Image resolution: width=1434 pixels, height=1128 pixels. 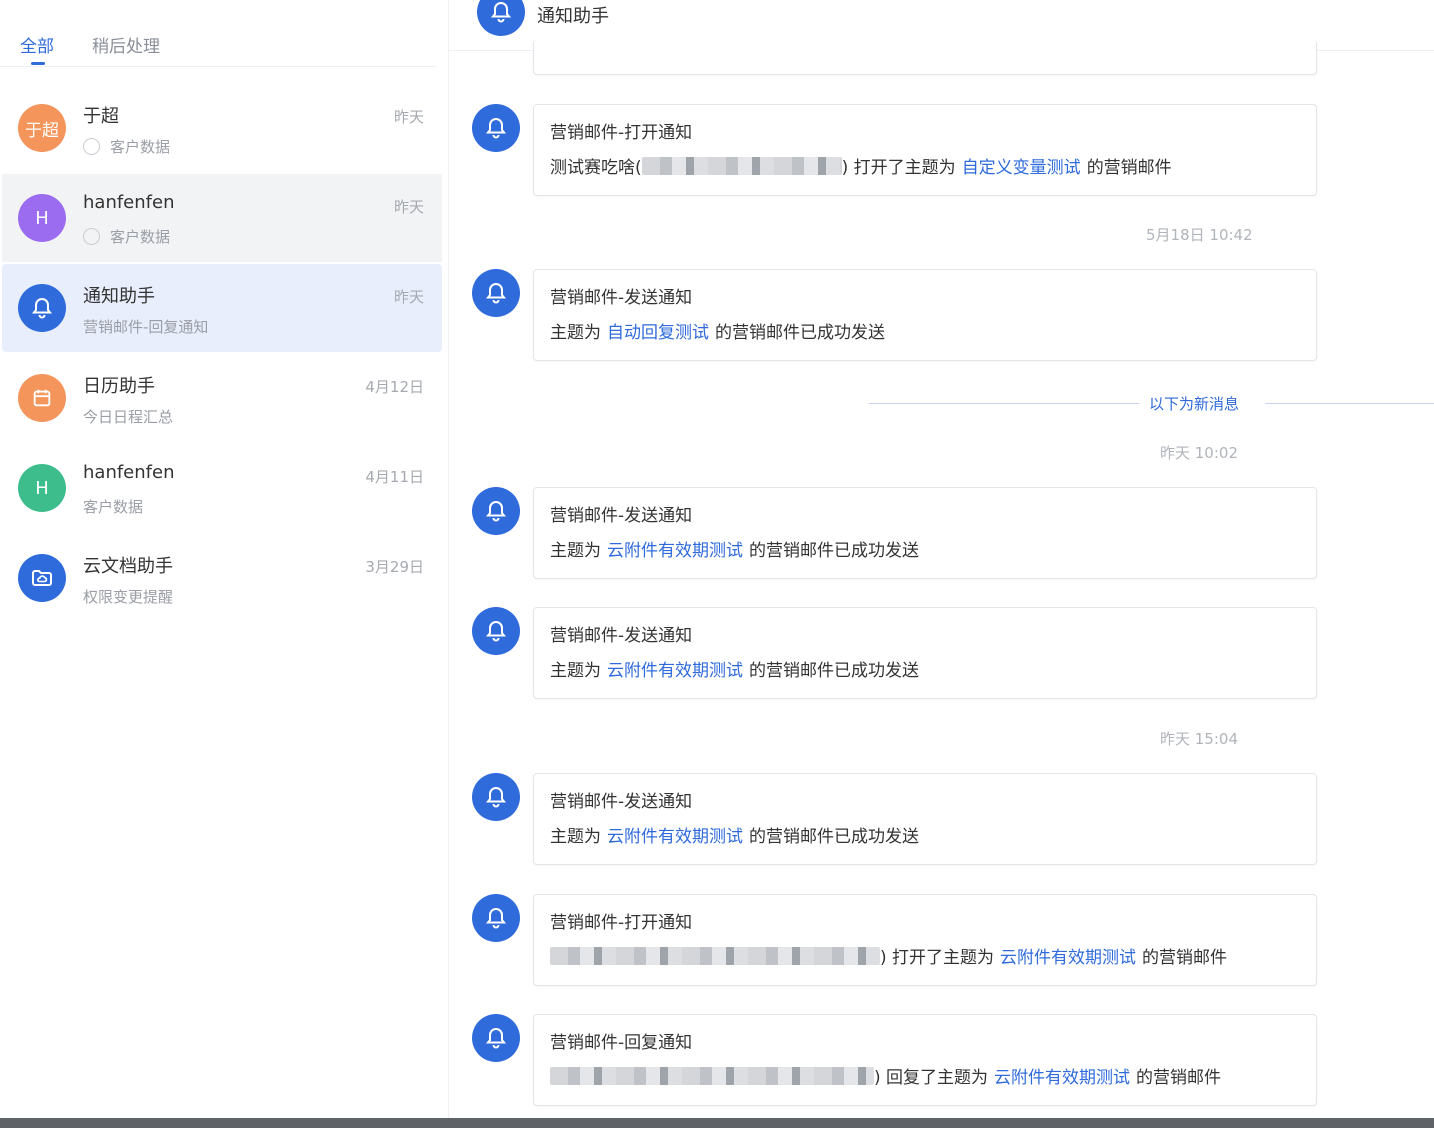 I want to click on conversation-item: H hanfenfen 客户数据 4月11日, so click(x=222, y=488).